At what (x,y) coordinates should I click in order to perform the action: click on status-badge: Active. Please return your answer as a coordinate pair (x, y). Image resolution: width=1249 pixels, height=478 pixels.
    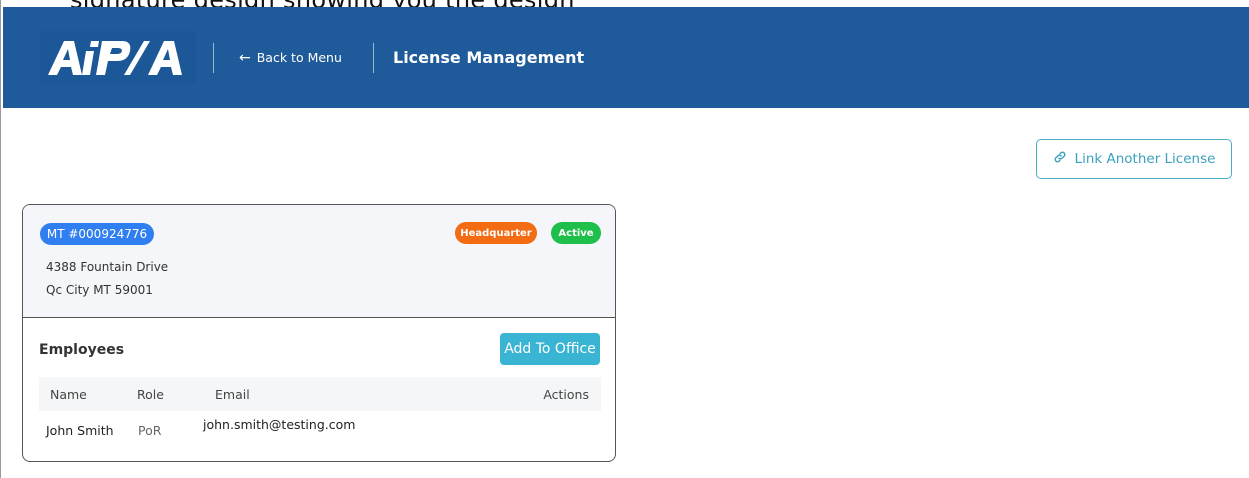
    Looking at the image, I should click on (576, 233).